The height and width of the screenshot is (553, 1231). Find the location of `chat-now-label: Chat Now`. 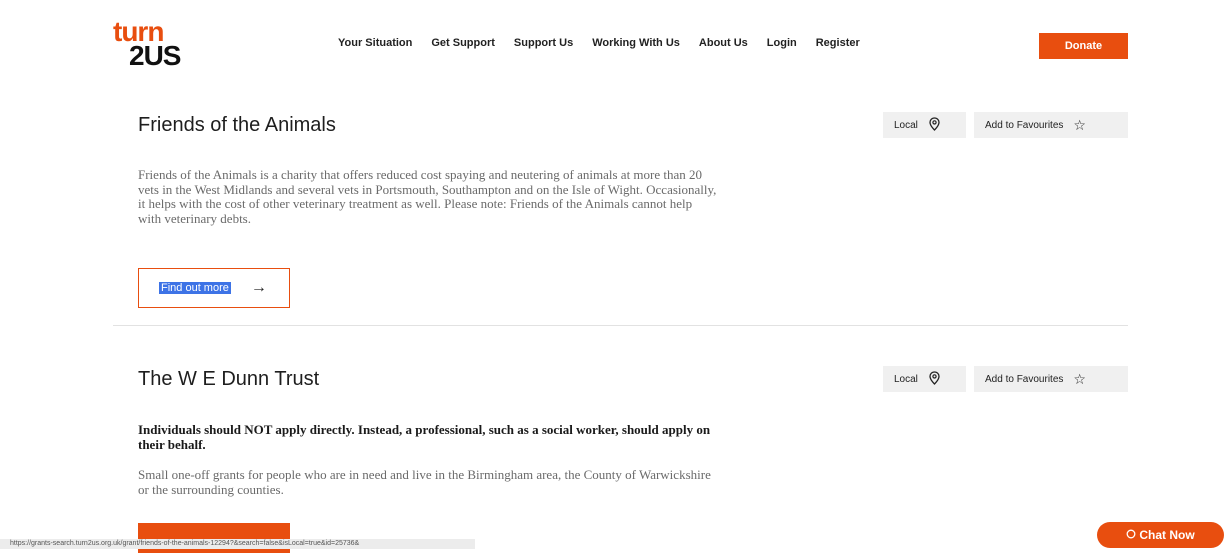

chat-now-label: Chat Now is located at coordinates (1167, 535).